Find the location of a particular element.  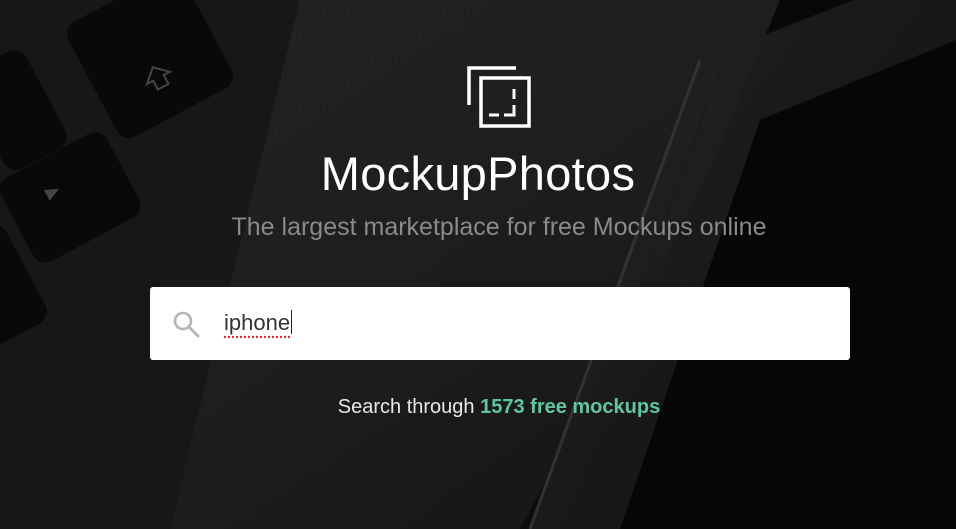

search-input: iphone is located at coordinates (258, 323).